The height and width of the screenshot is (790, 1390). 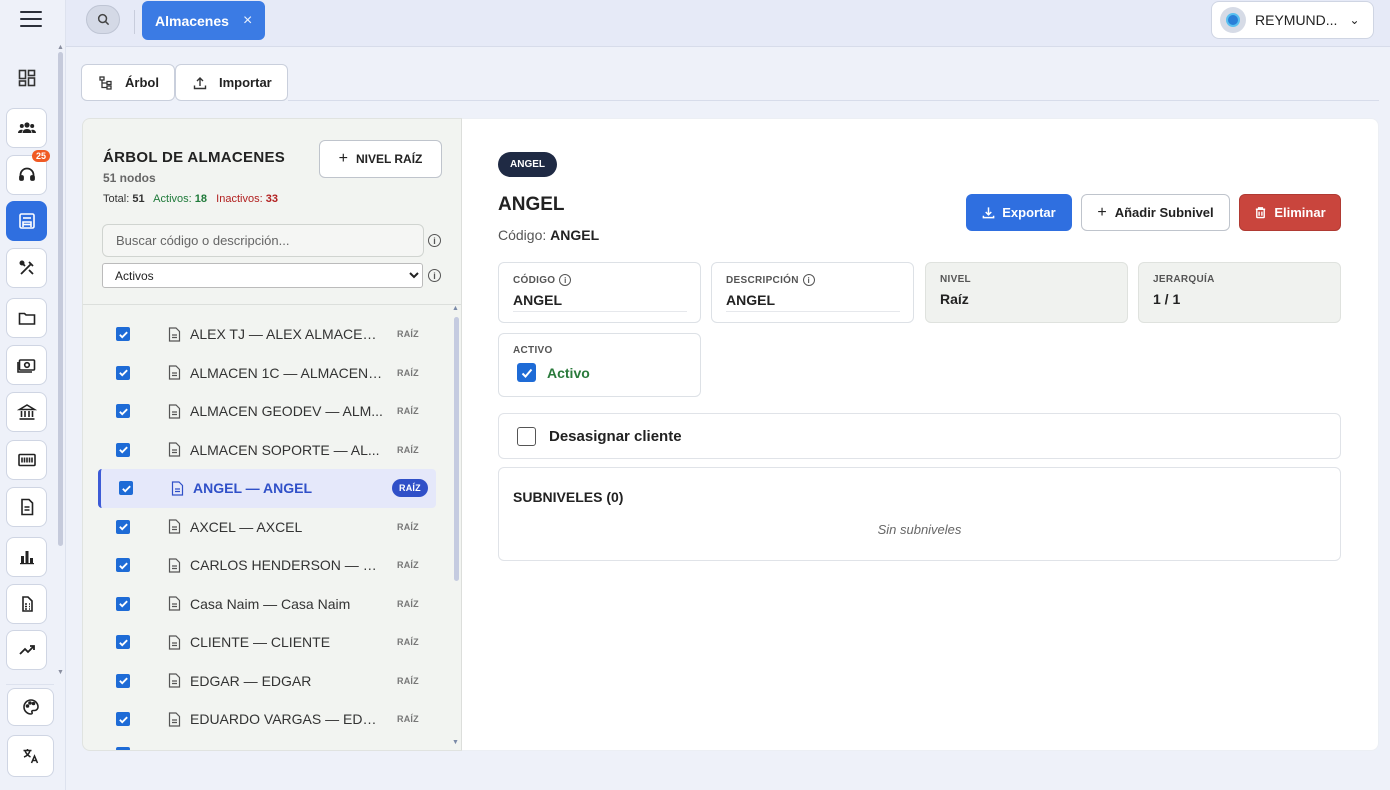 What do you see at coordinates (1290, 212) in the screenshot?
I see `delete-button: Eliminar` at bounding box center [1290, 212].